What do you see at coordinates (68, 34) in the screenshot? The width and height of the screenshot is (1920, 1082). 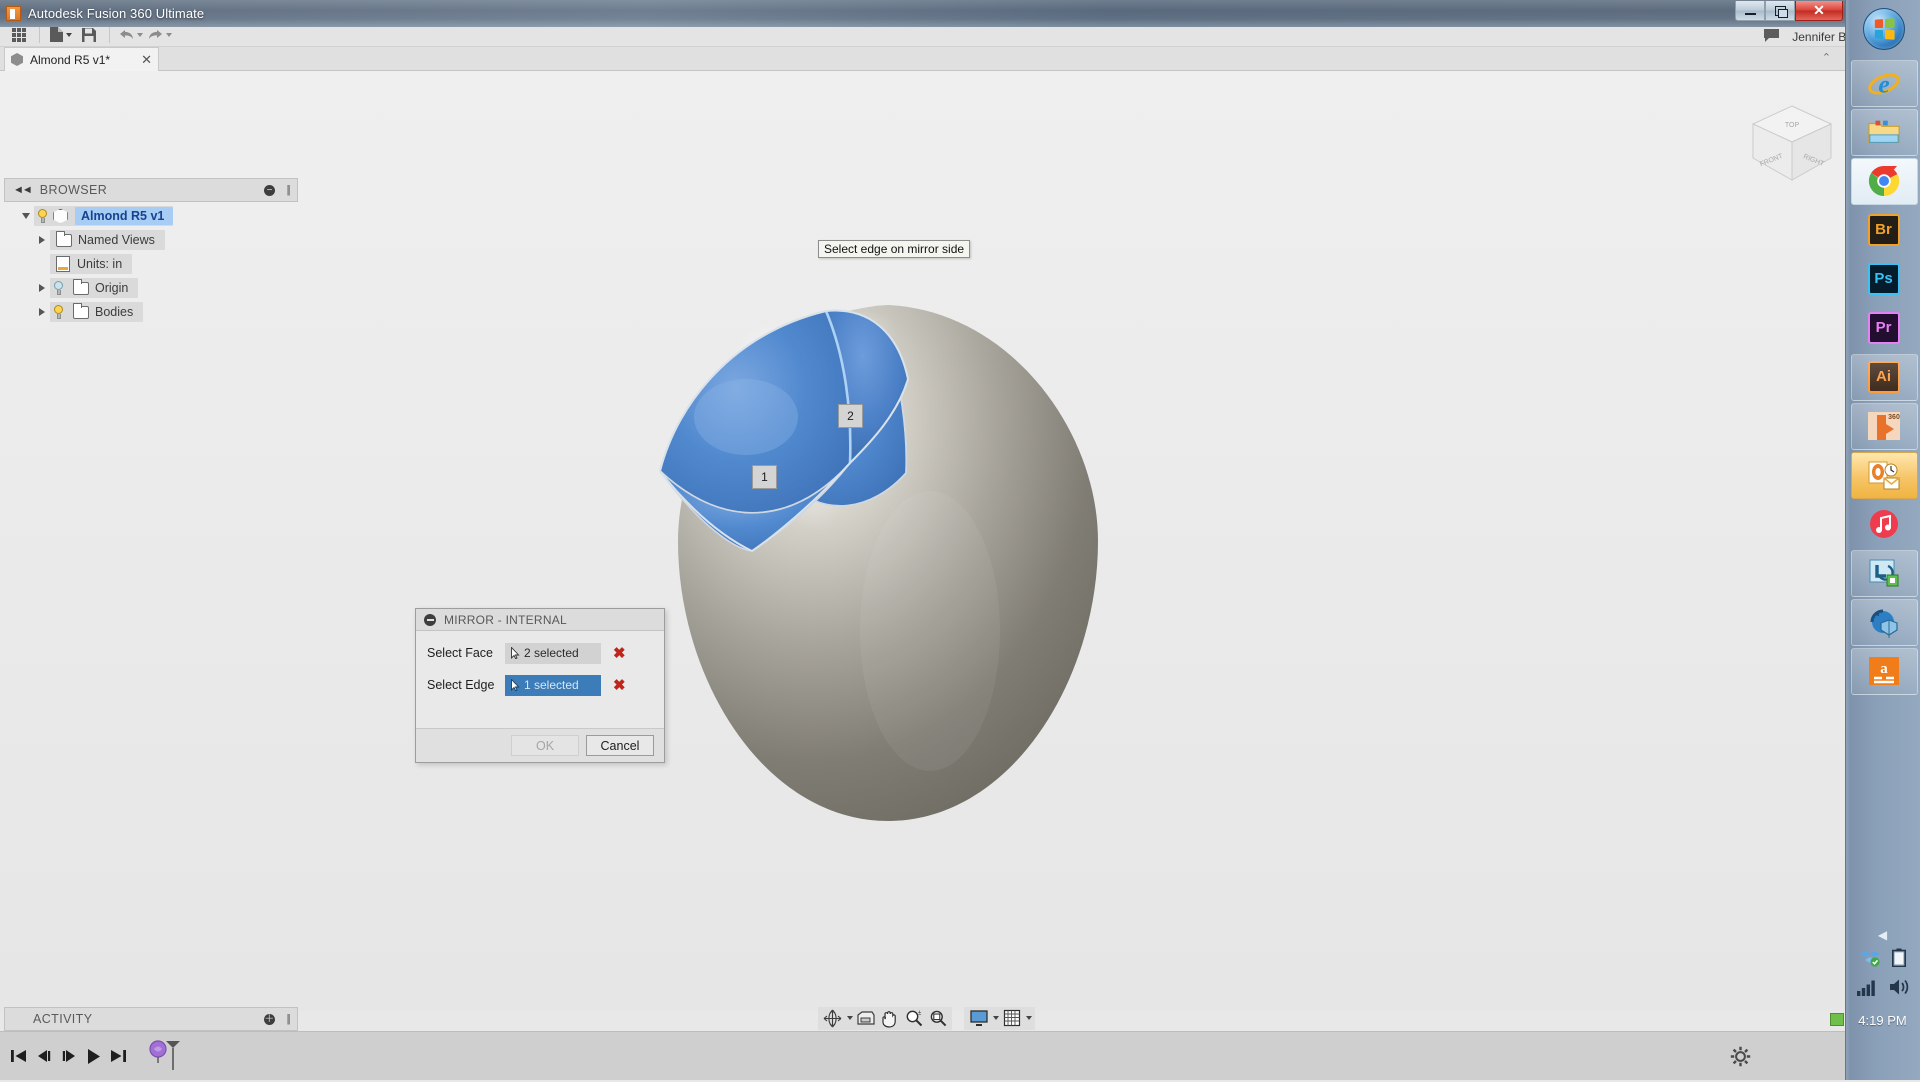 I see `new-document-caret-icon` at bounding box center [68, 34].